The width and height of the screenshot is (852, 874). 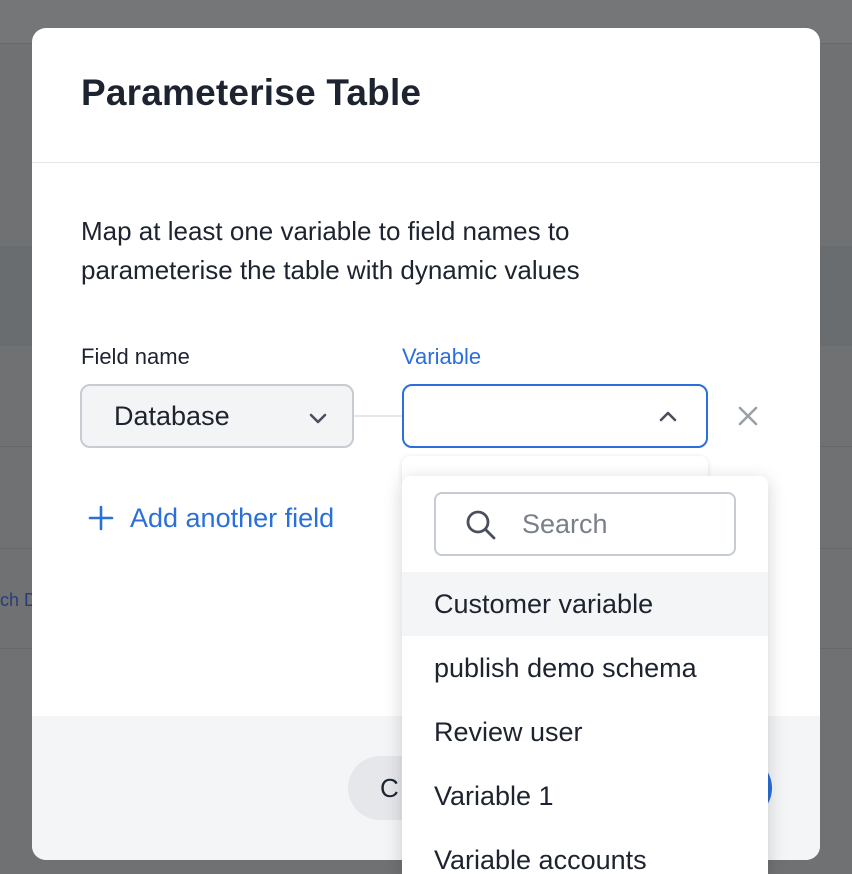 What do you see at coordinates (585, 732) in the screenshot?
I see `dropdown-option: Review user` at bounding box center [585, 732].